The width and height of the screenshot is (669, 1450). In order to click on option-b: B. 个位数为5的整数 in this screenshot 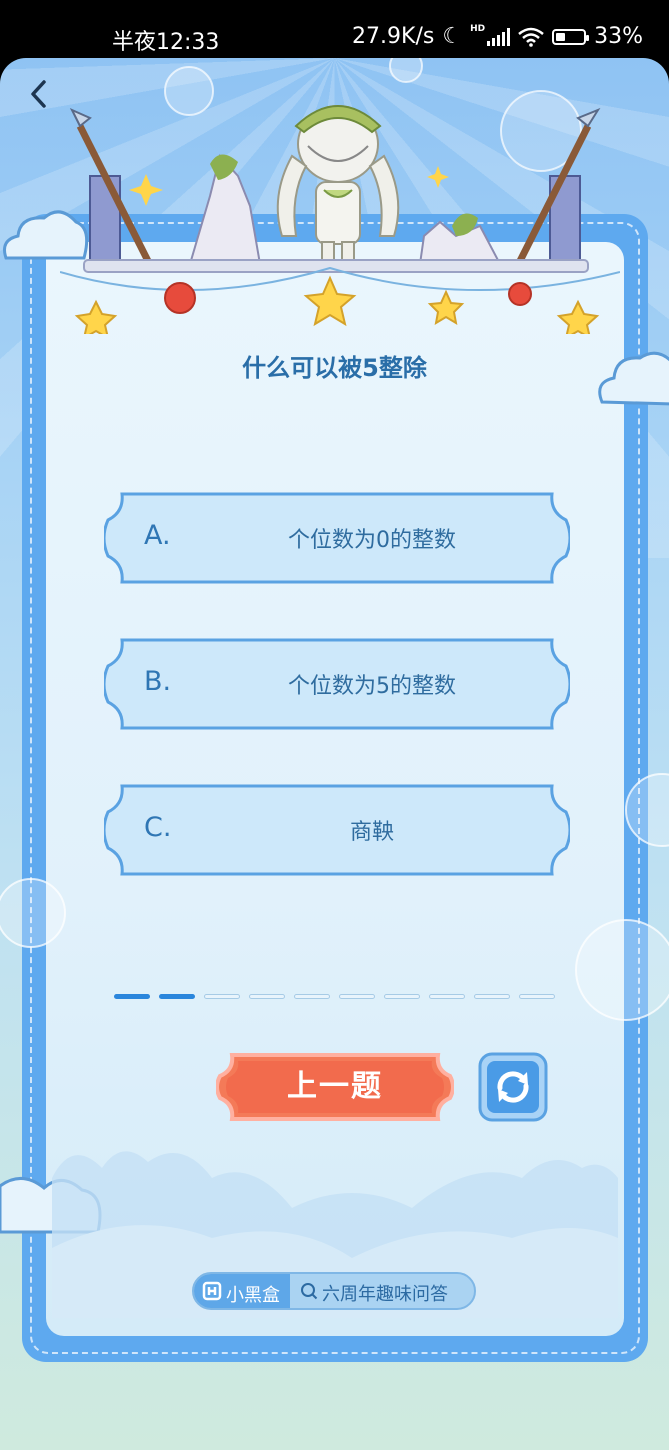, I will do `click(337, 684)`.